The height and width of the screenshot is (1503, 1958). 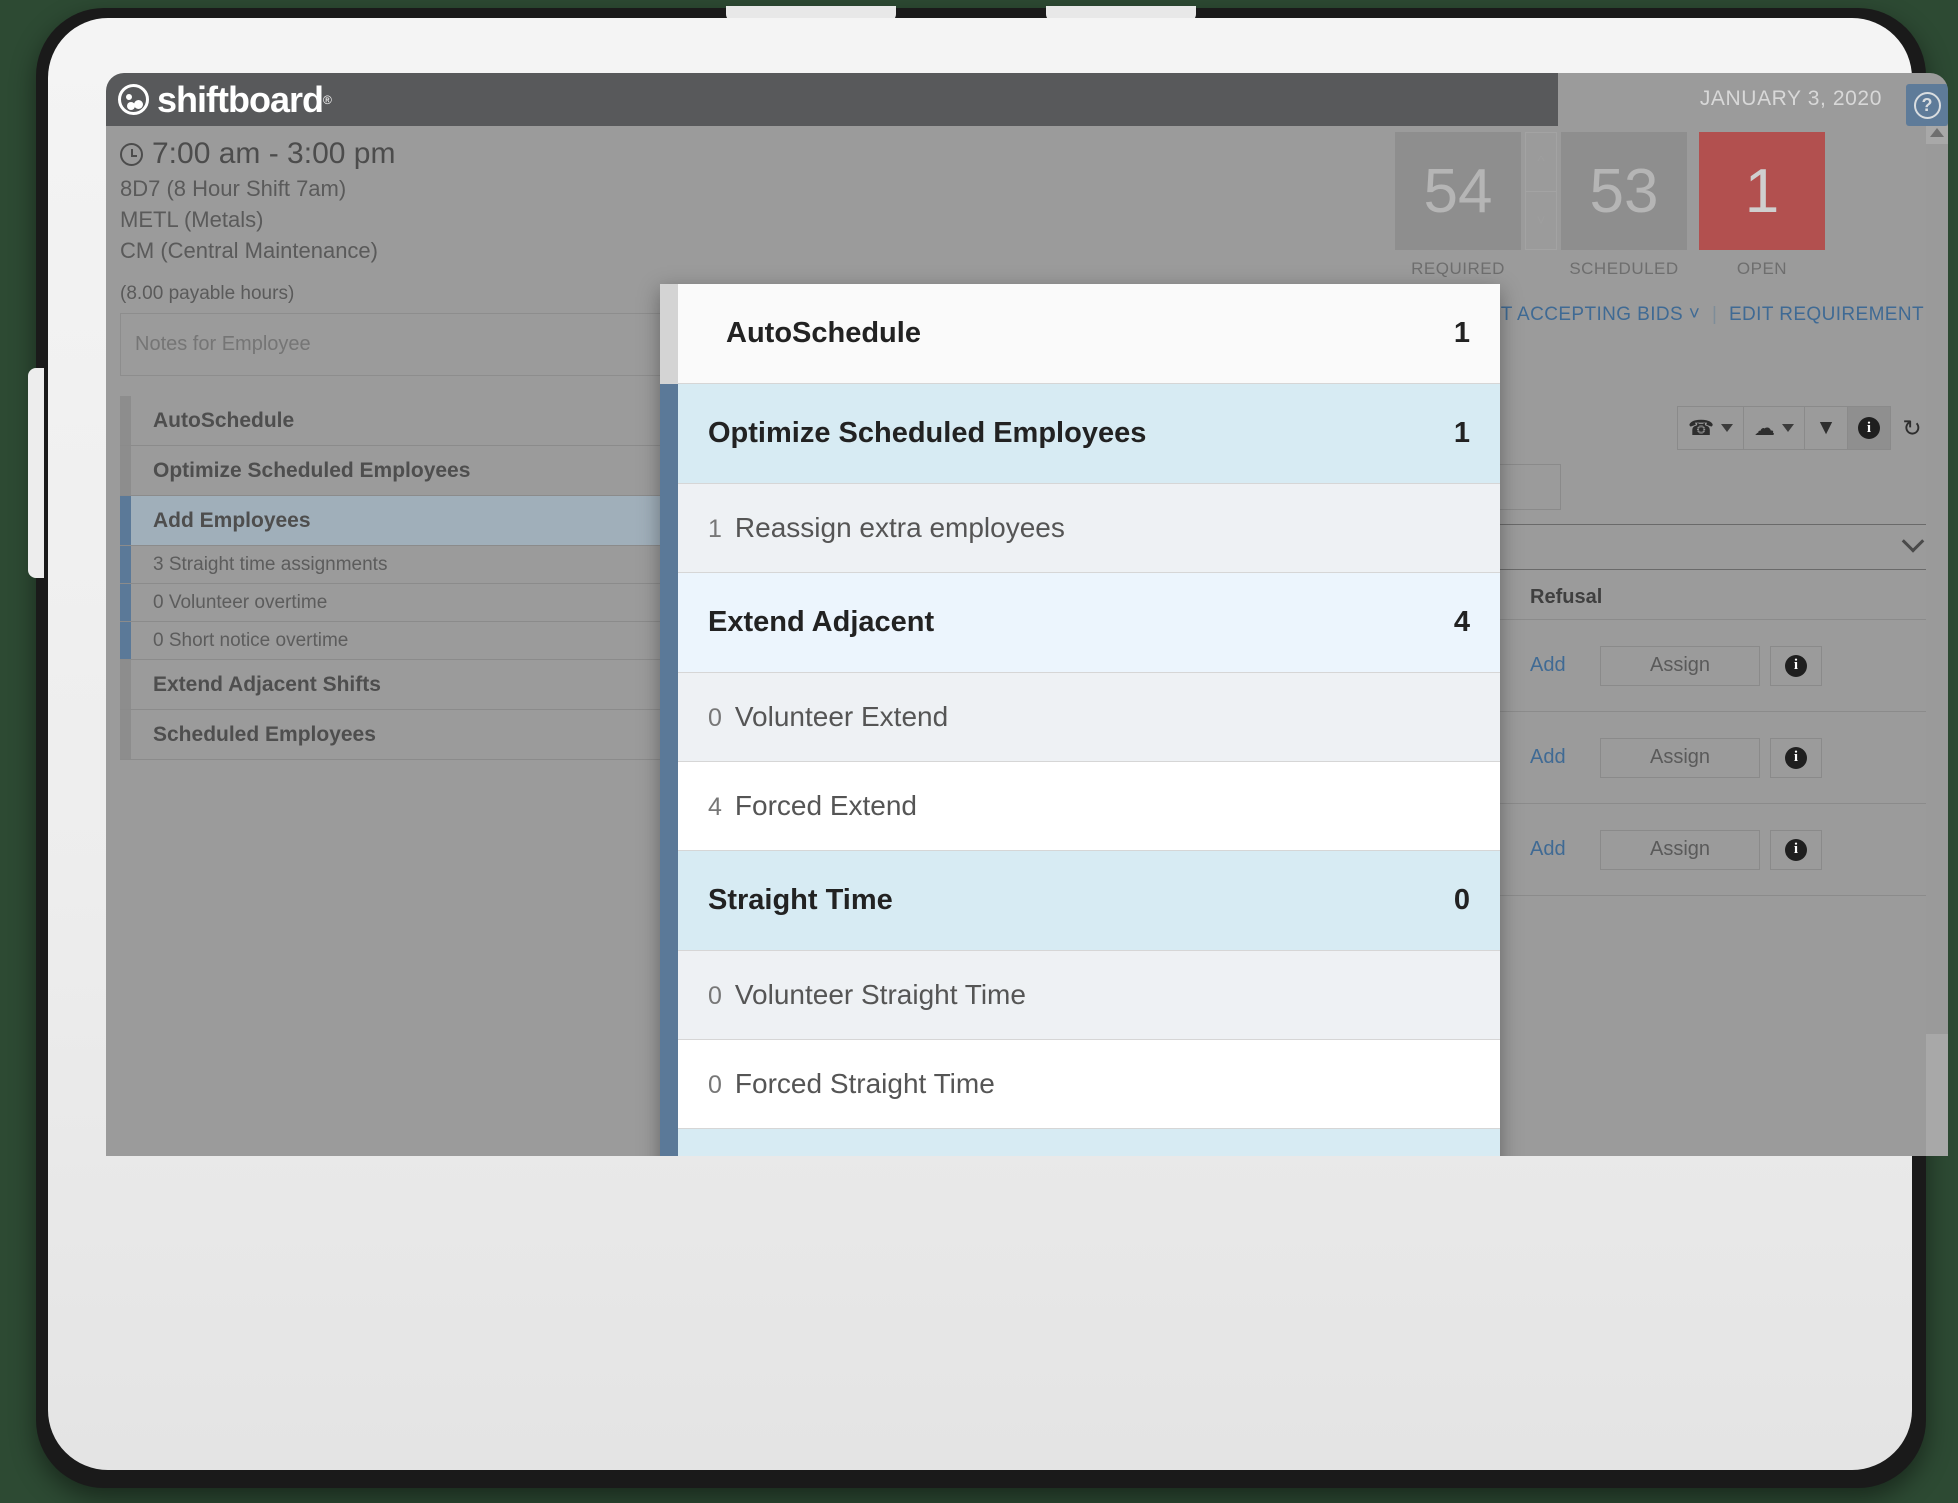 What do you see at coordinates (251, 640) in the screenshot?
I see `accordion-sub-label: 0 Short notice overtime` at bounding box center [251, 640].